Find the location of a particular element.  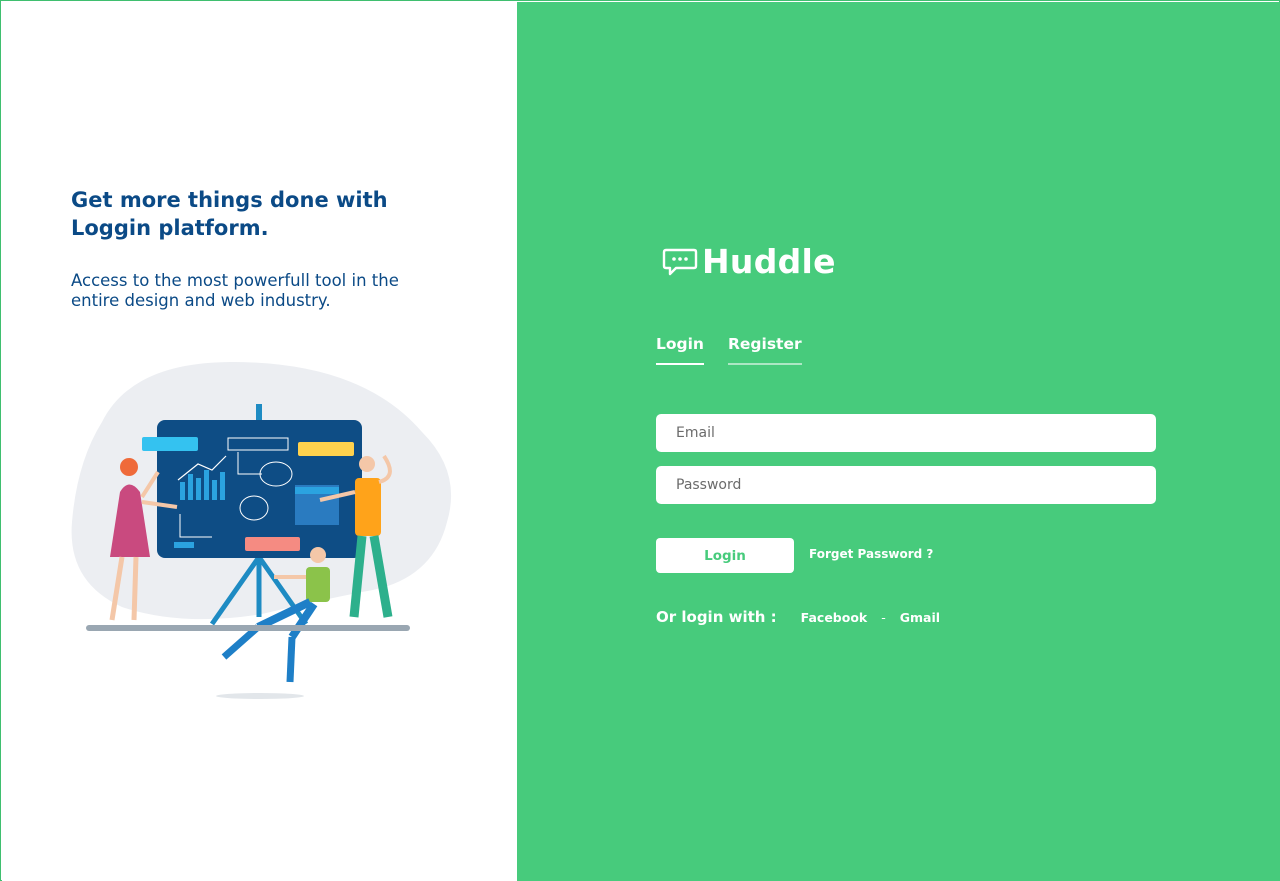

auth-tabs: Login Register is located at coordinates (741, 350).